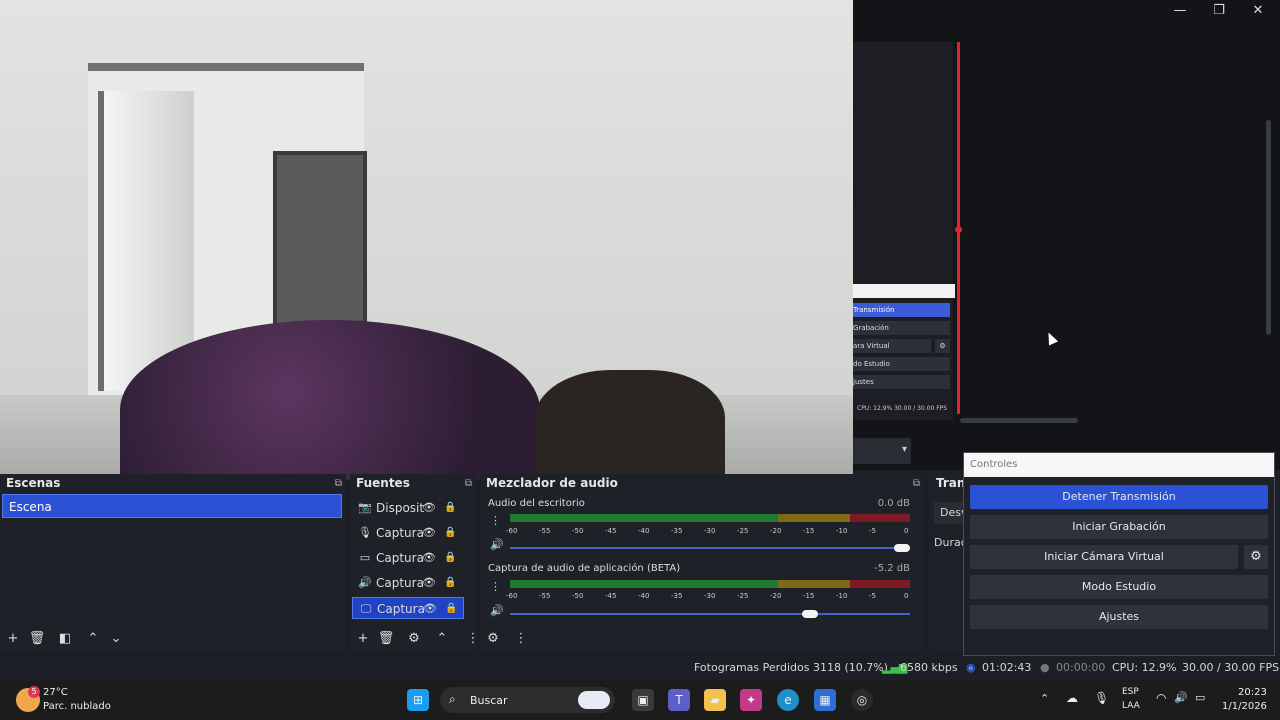  I want to click on weather-badge: 5, so click(34, 692).